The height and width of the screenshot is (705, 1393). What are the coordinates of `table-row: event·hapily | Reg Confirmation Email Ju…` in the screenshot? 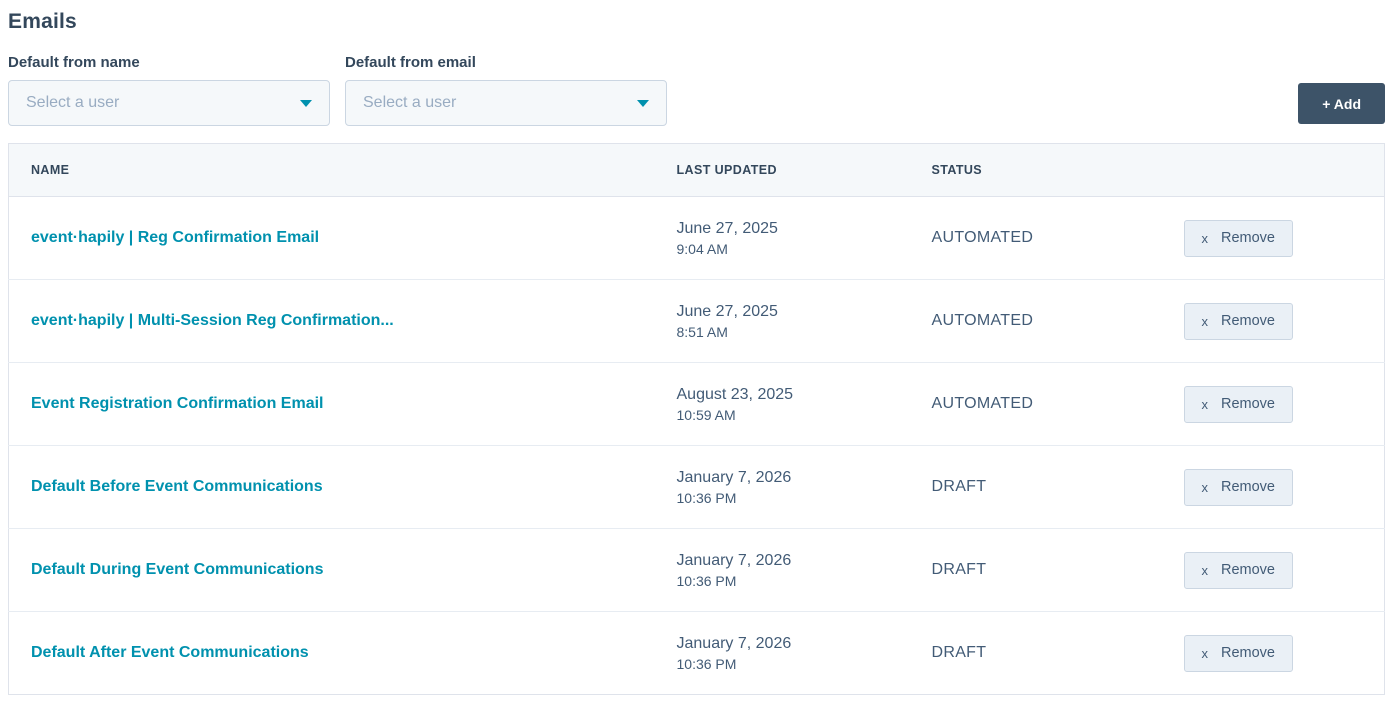 It's located at (696, 238).